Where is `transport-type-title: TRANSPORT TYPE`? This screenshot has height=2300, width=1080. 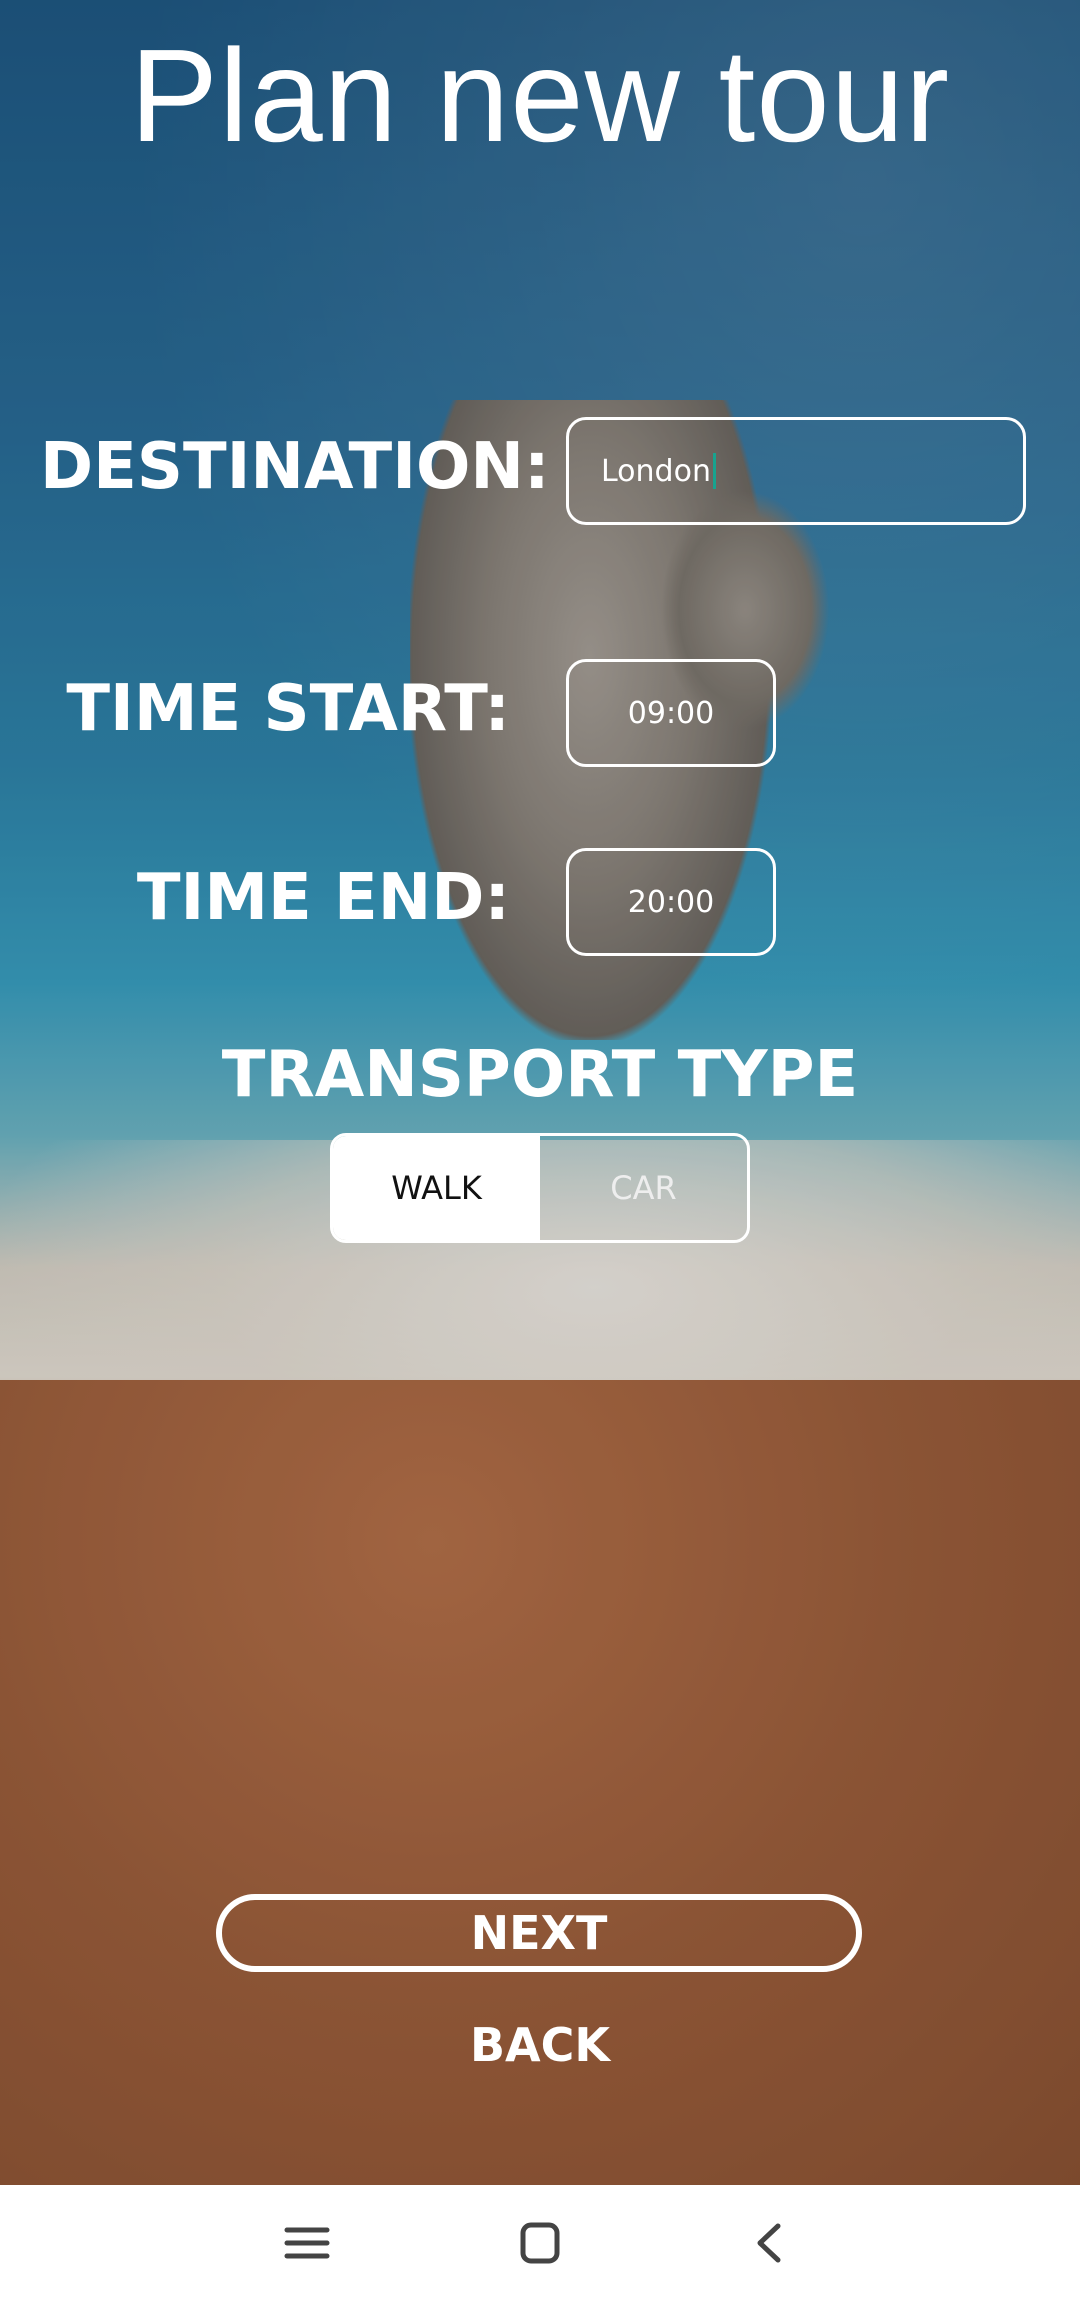 transport-type-title: TRANSPORT TYPE is located at coordinates (540, 1075).